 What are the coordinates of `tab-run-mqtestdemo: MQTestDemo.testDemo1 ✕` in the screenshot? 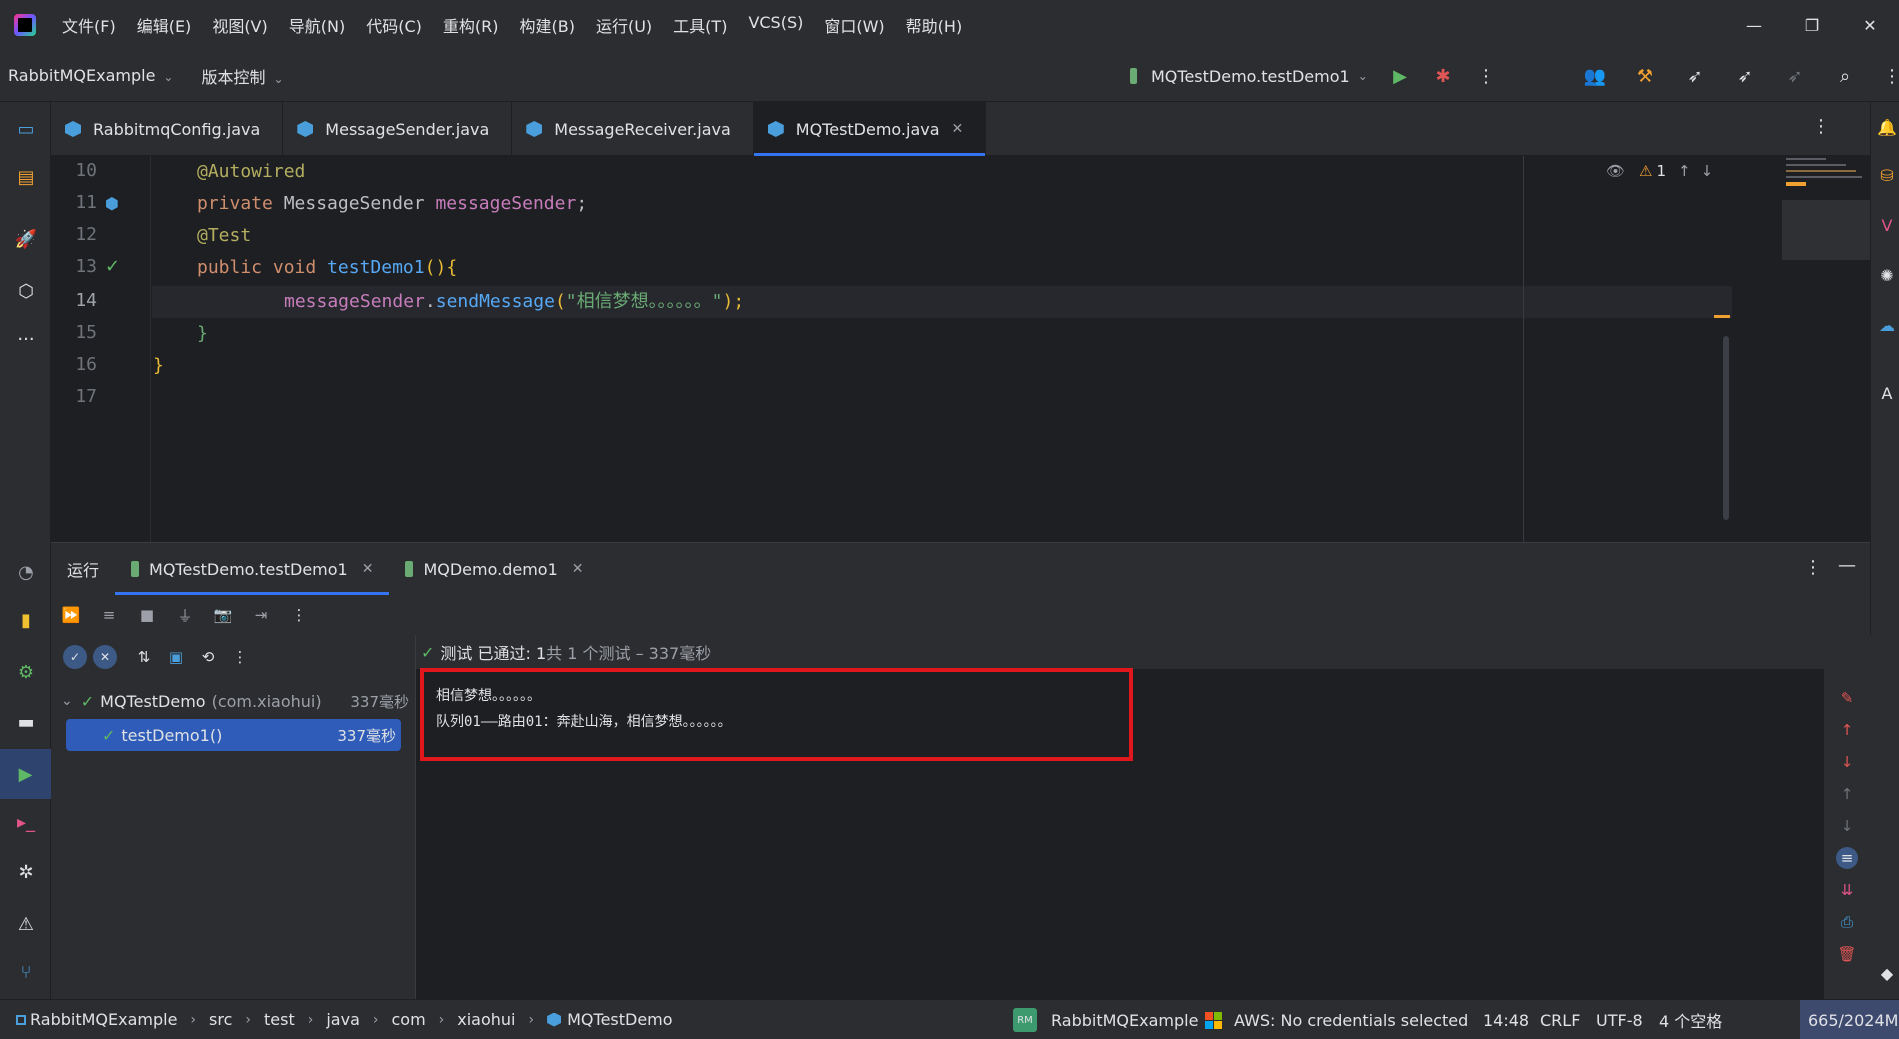 It's located at (252, 569).